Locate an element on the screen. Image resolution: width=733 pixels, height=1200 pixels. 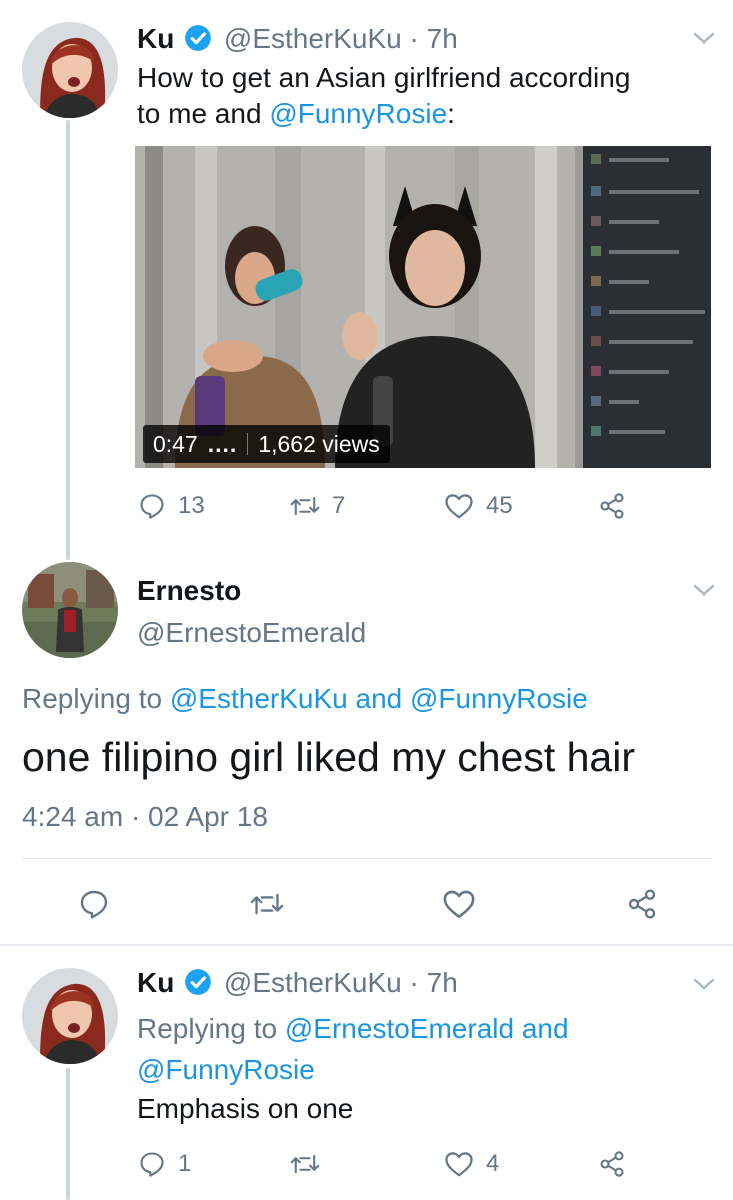
like-button is located at coordinates (459, 904).